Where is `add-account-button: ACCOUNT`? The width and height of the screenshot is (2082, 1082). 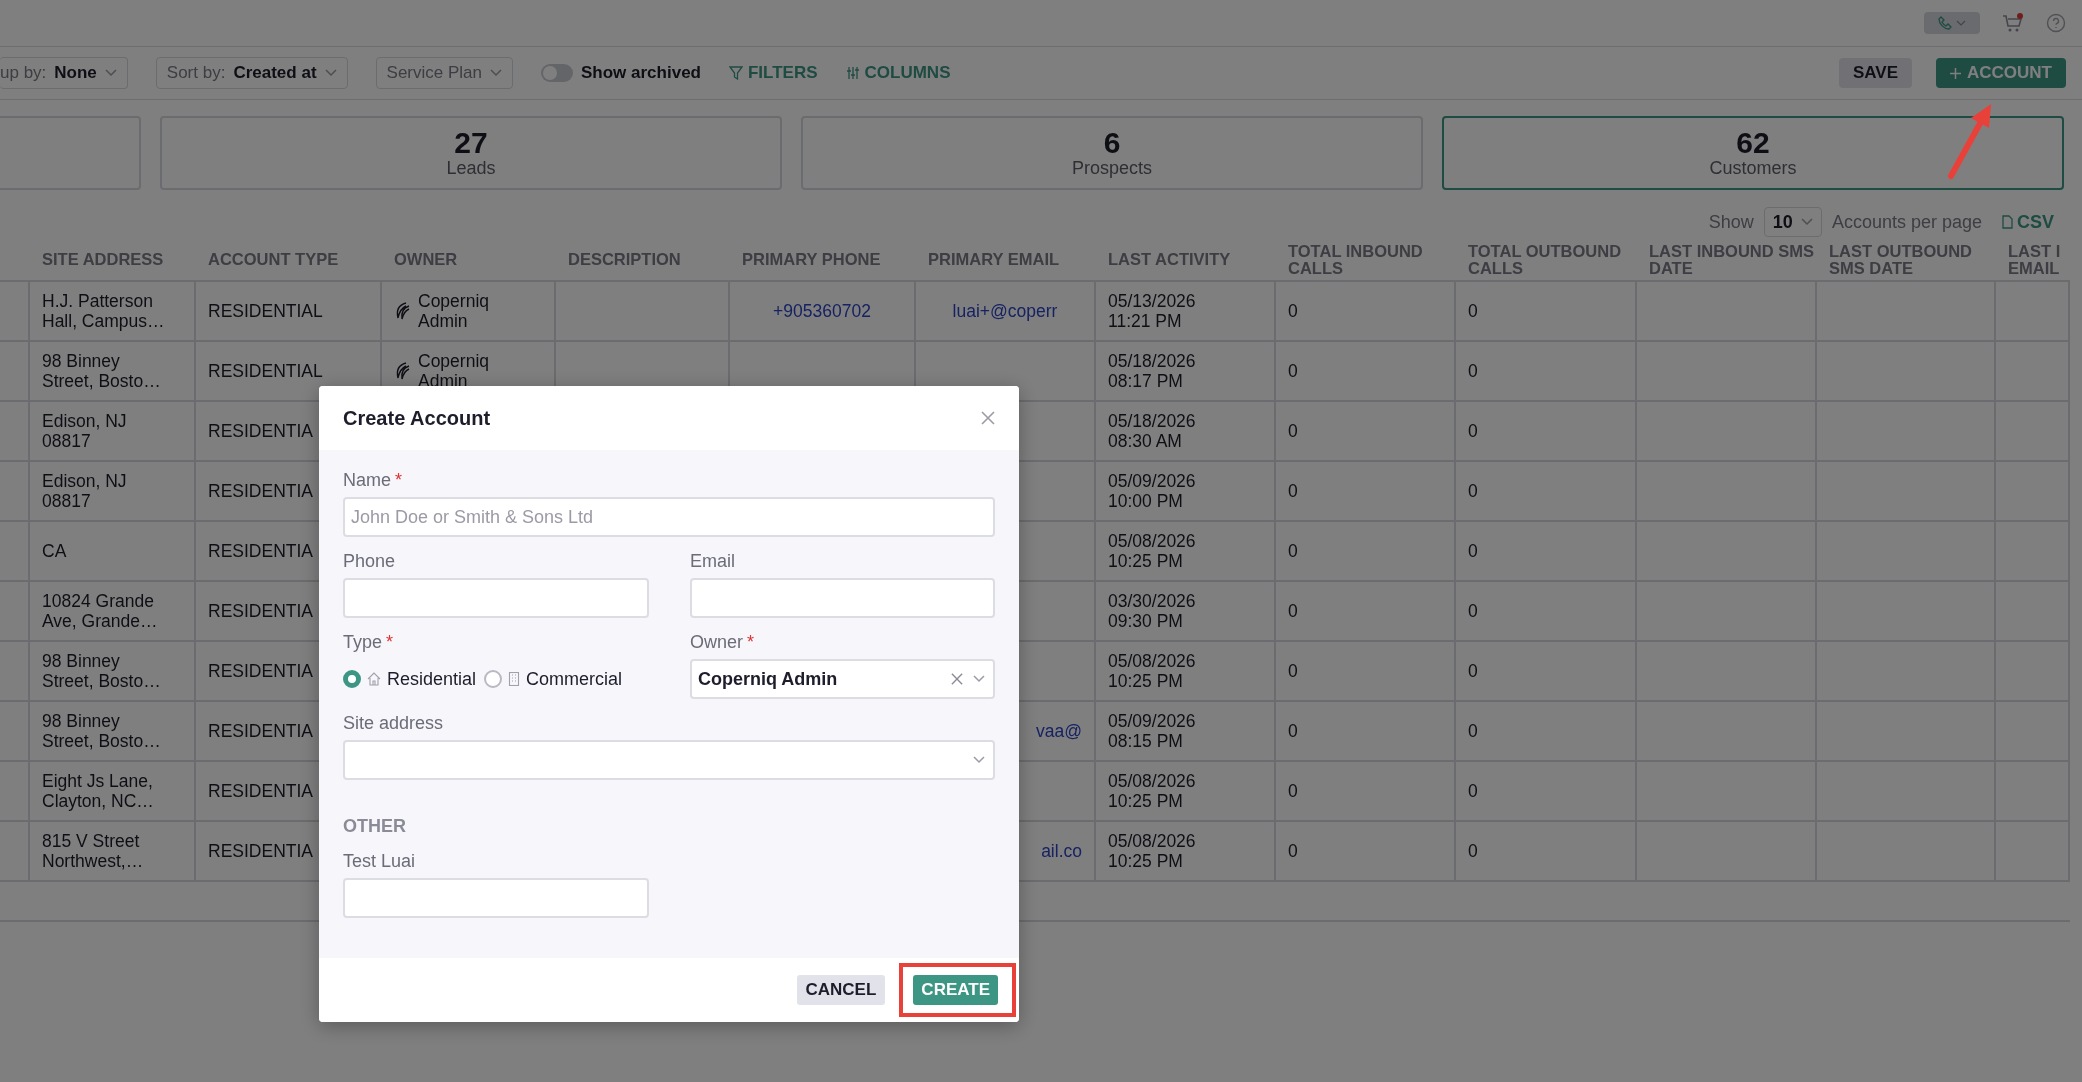 add-account-button: ACCOUNT is located at coordinates (2001, 73).